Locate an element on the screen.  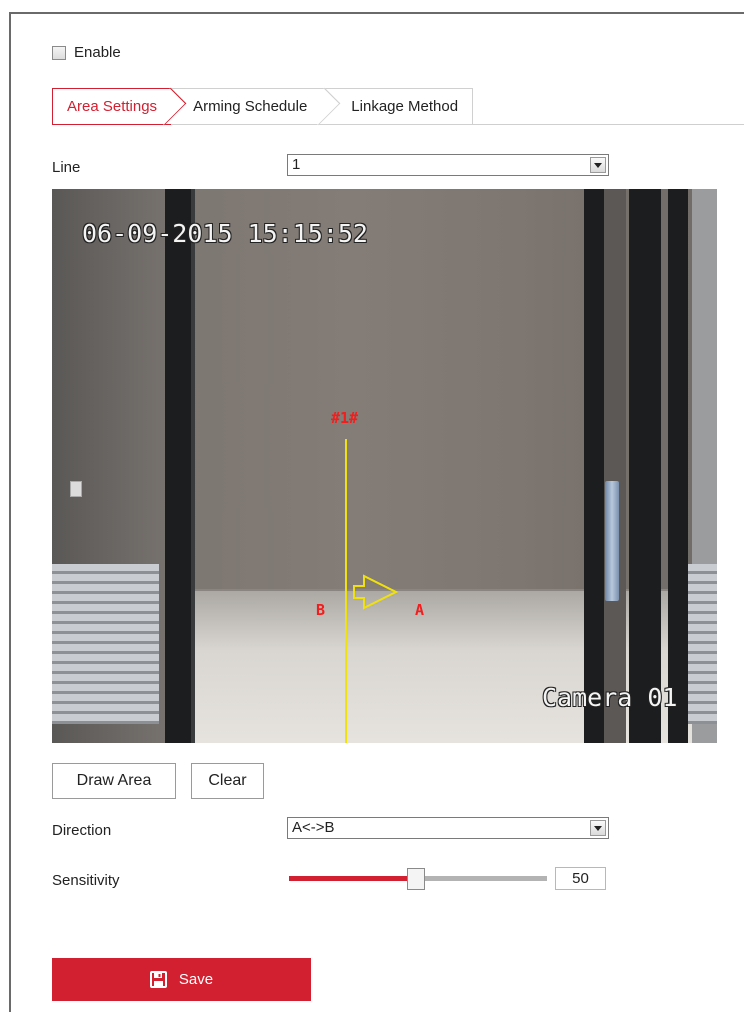
sensitivity-slider-track is located at coordinates (481, 878).